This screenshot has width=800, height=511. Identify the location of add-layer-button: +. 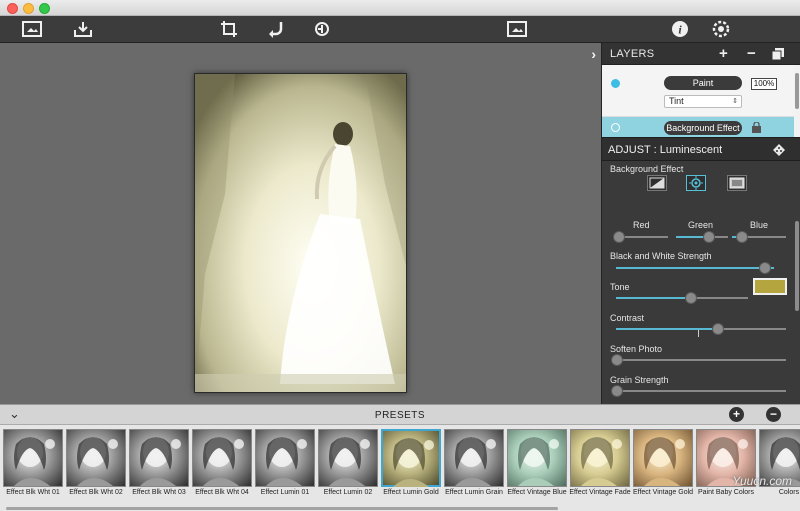
(723, 53).